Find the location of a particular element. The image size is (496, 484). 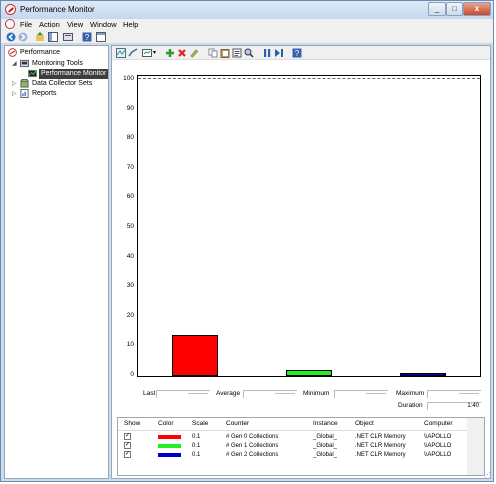

graph-type-dropdown-icon: ▾ is located at coordinates (154, 52).